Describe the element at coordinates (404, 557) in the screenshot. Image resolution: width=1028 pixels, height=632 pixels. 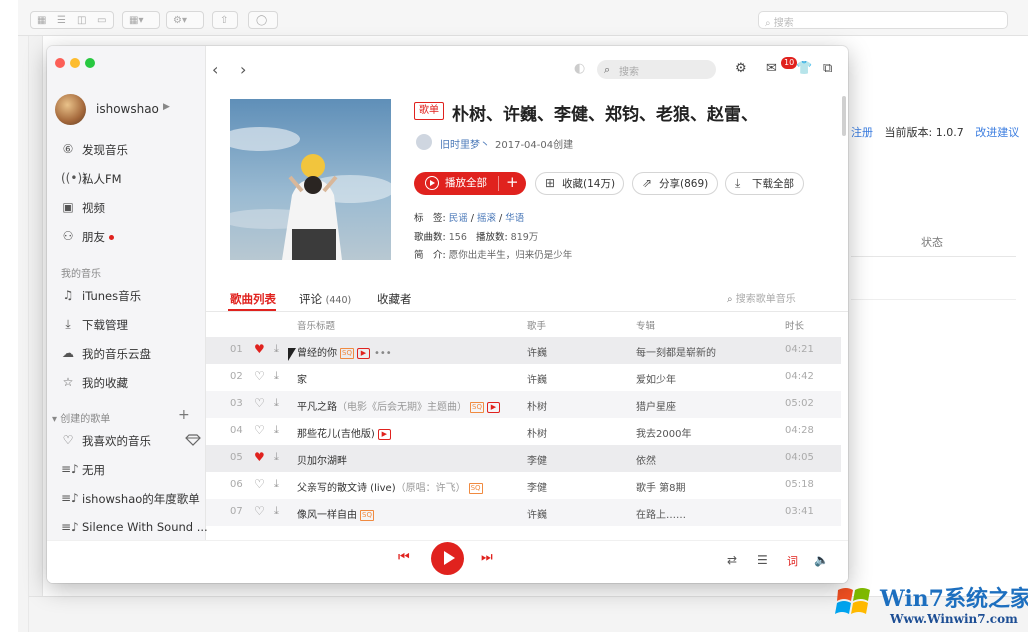
I see `previous-track-button: ⏮` at that location.